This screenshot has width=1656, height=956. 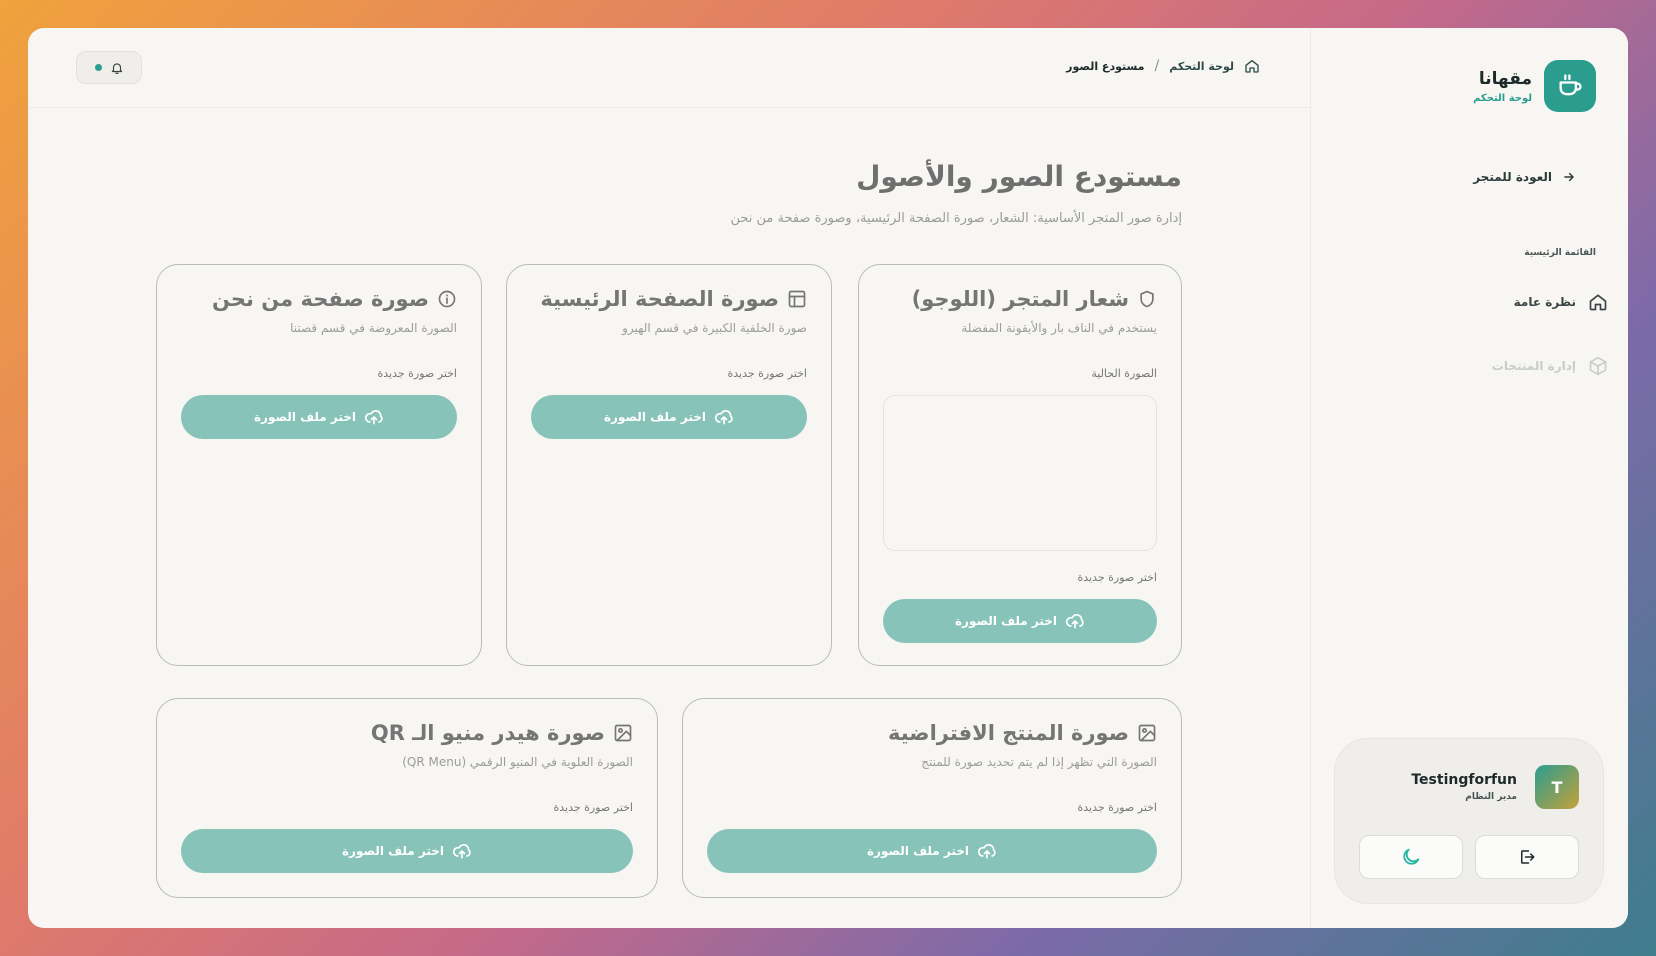 I want to click on page-title: مستودع الصور والأصول, so click(x=1019, y=176).